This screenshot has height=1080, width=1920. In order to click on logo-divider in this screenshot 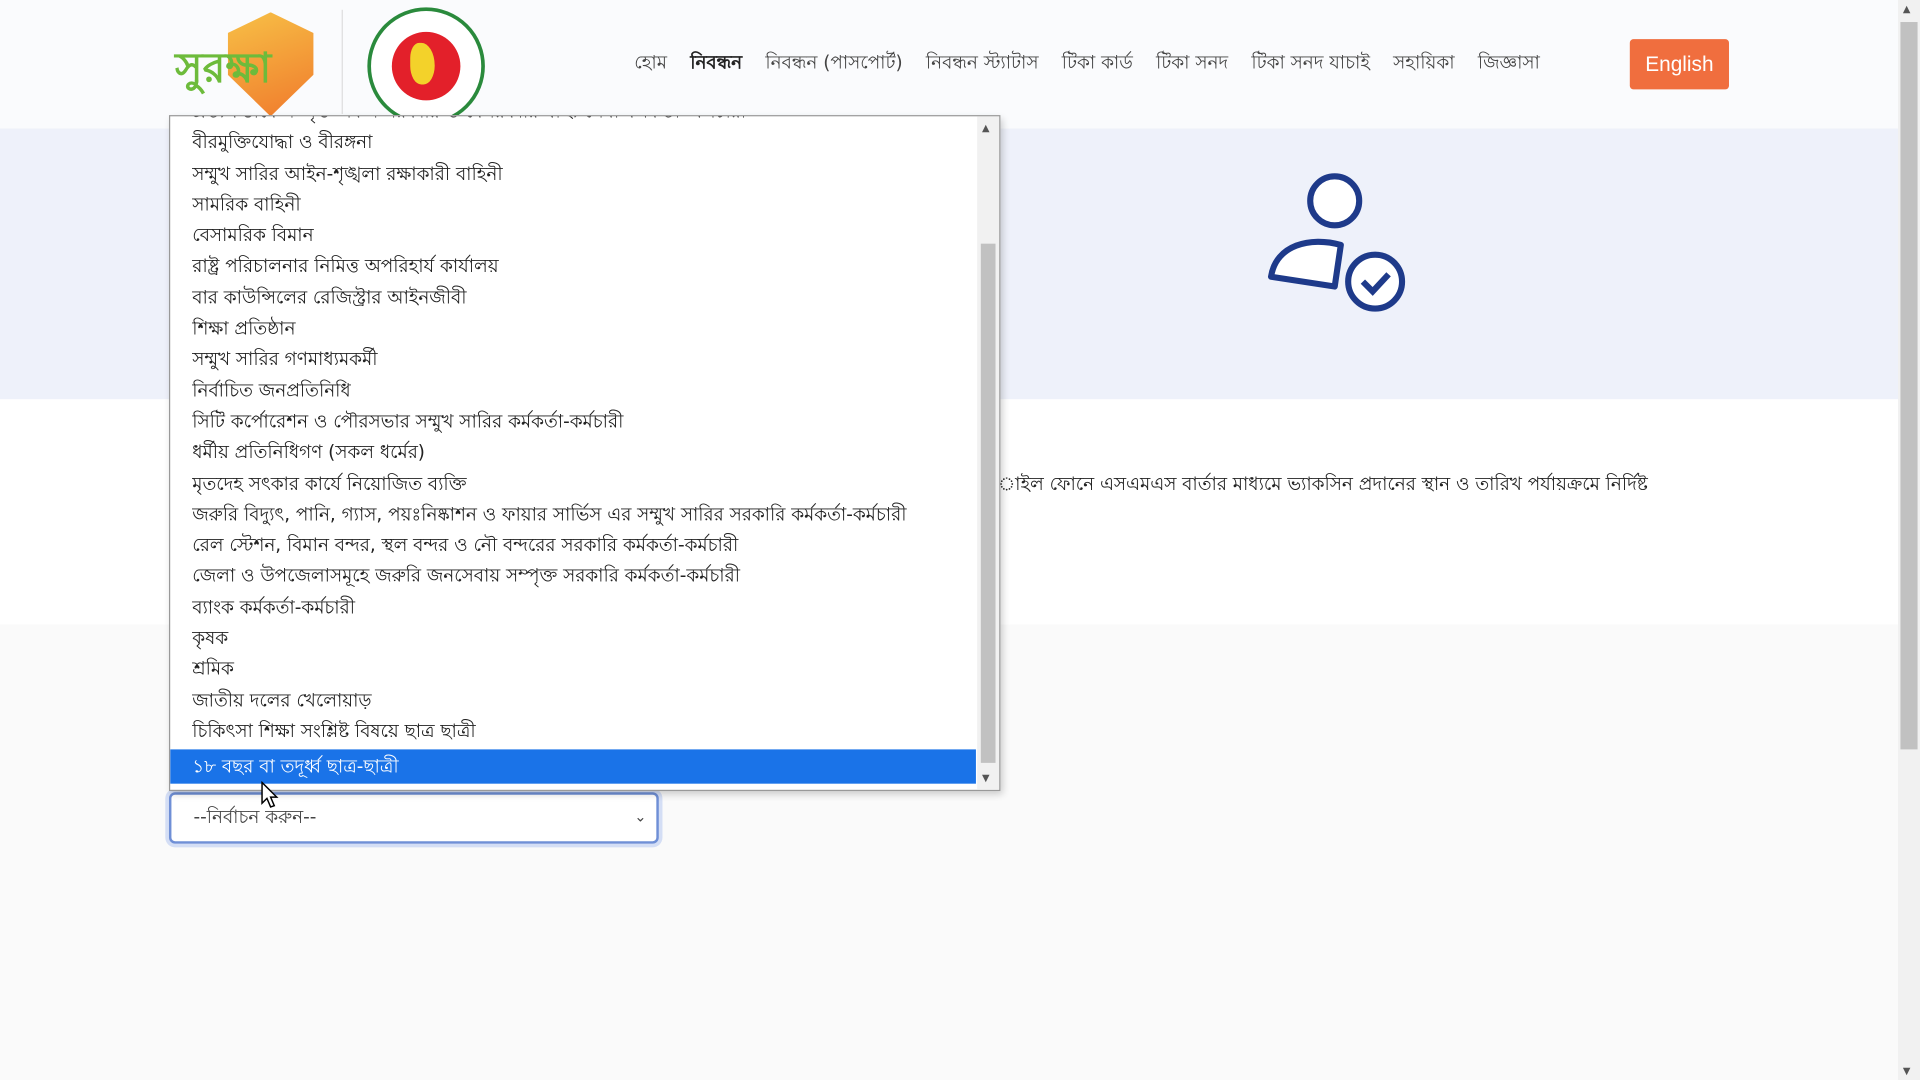, I will do `click(342, 61)`.